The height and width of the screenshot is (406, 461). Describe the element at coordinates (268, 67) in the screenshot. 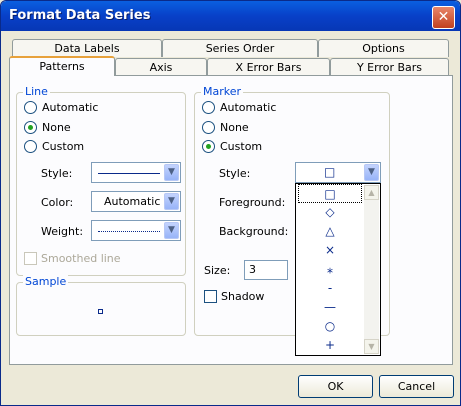

I see `tab-x-error-bars: X Error Bars` at that location.